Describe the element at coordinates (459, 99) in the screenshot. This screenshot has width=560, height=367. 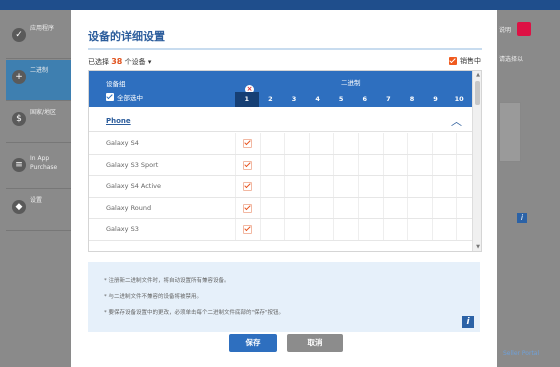
I see `binary-col-10: 10` at that location.